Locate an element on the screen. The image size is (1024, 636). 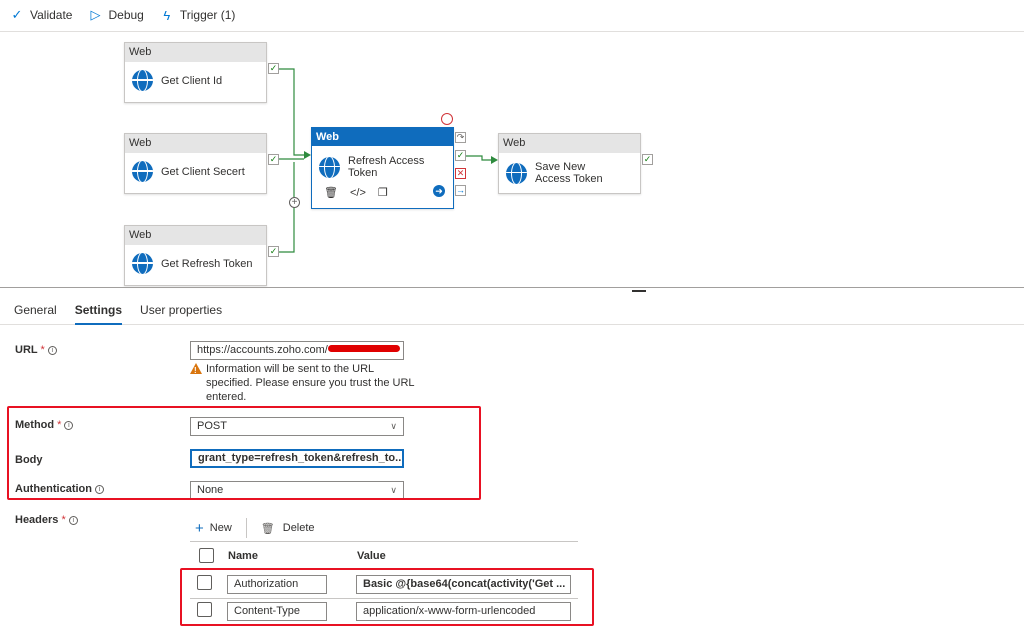
trigger-button: ϟ Trigger (1) is located at coordinates (198, 15).